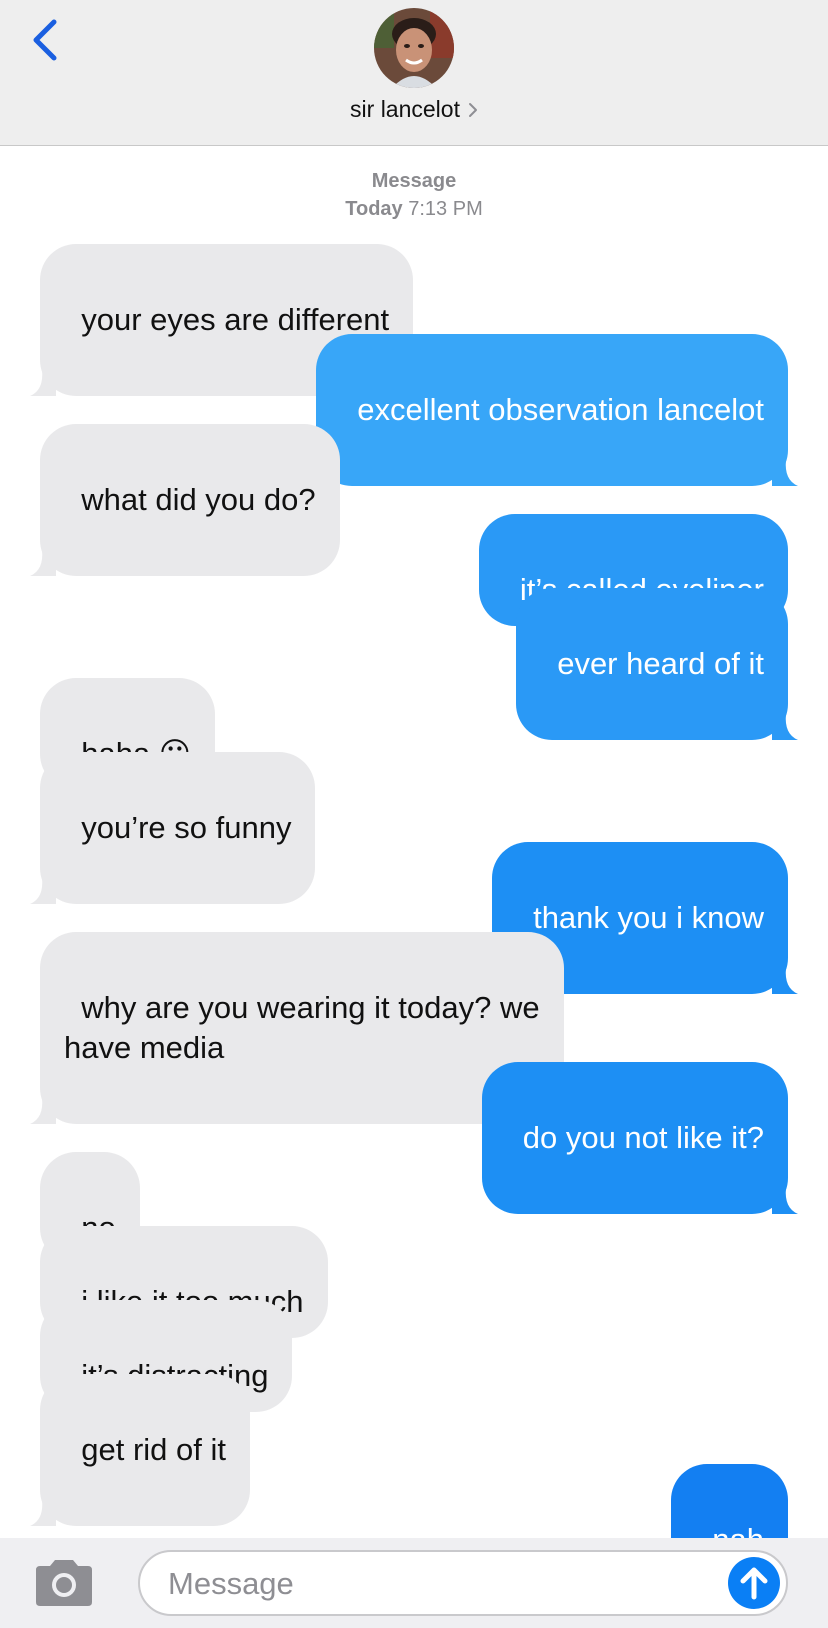 The image size is (828, 1628). I want to click on message-text: do you not like it?, so click(643, 1137).